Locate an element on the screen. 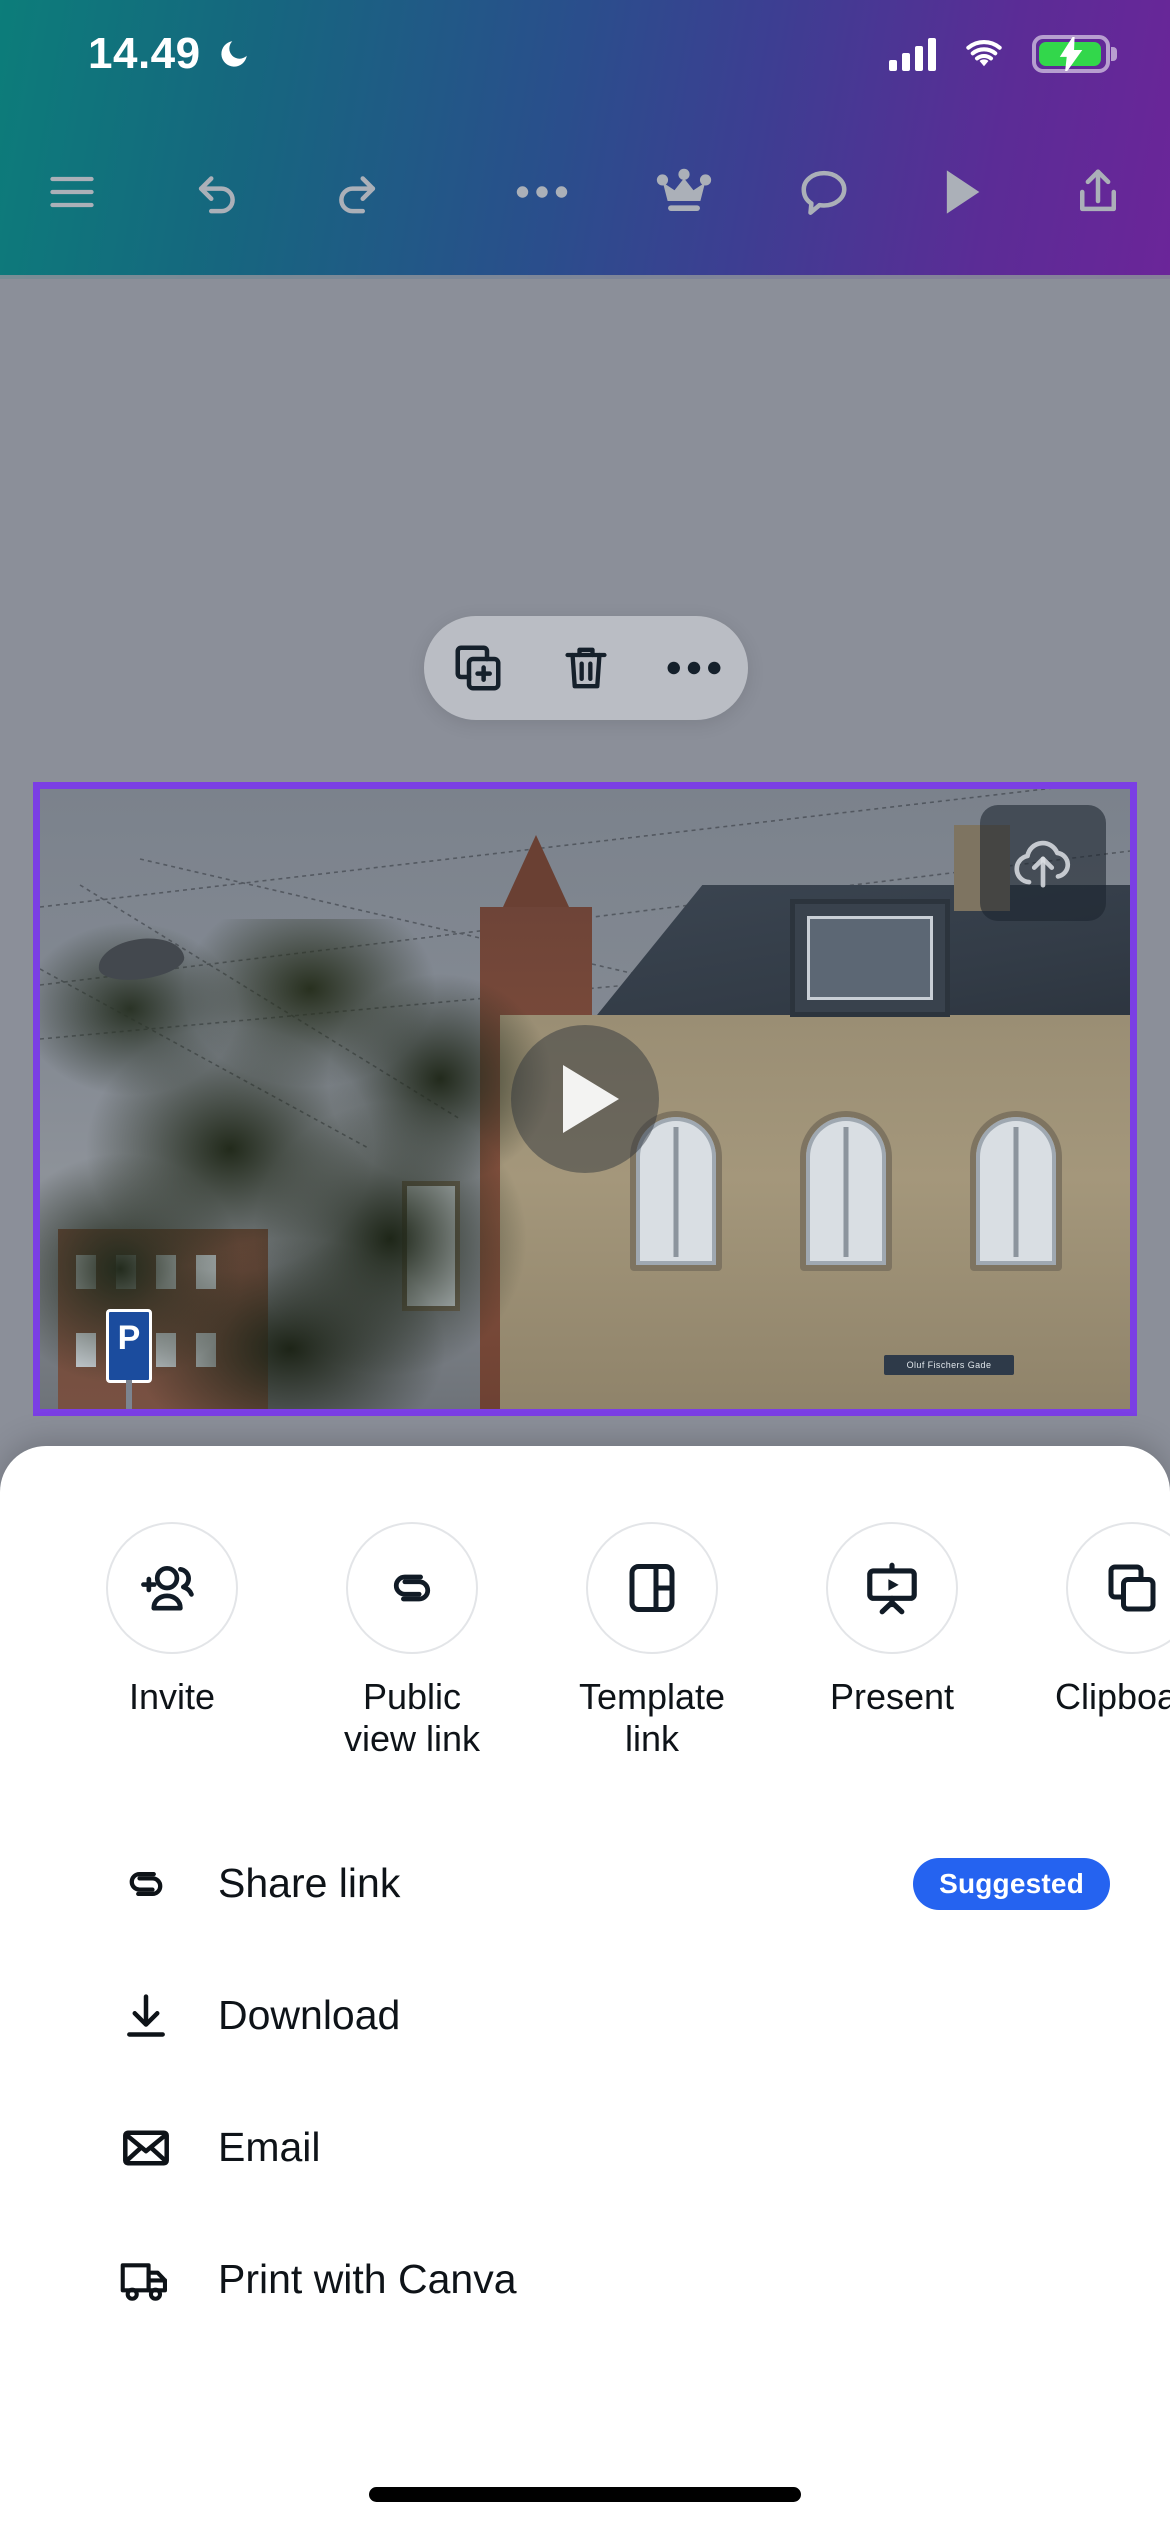 The width and height of the screenshot is (1170, 2532). quick-action-invite: Invite is located at coordinates (172, 1620).